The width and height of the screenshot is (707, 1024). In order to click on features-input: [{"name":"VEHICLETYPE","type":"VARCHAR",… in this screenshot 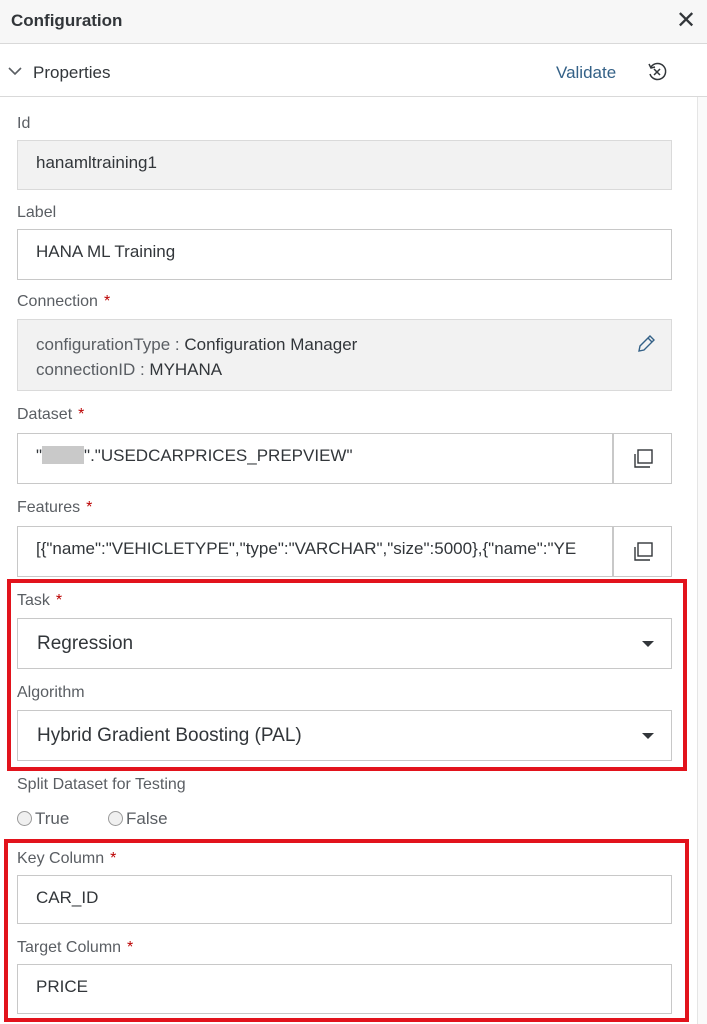, I will do `click(315, 551)`.